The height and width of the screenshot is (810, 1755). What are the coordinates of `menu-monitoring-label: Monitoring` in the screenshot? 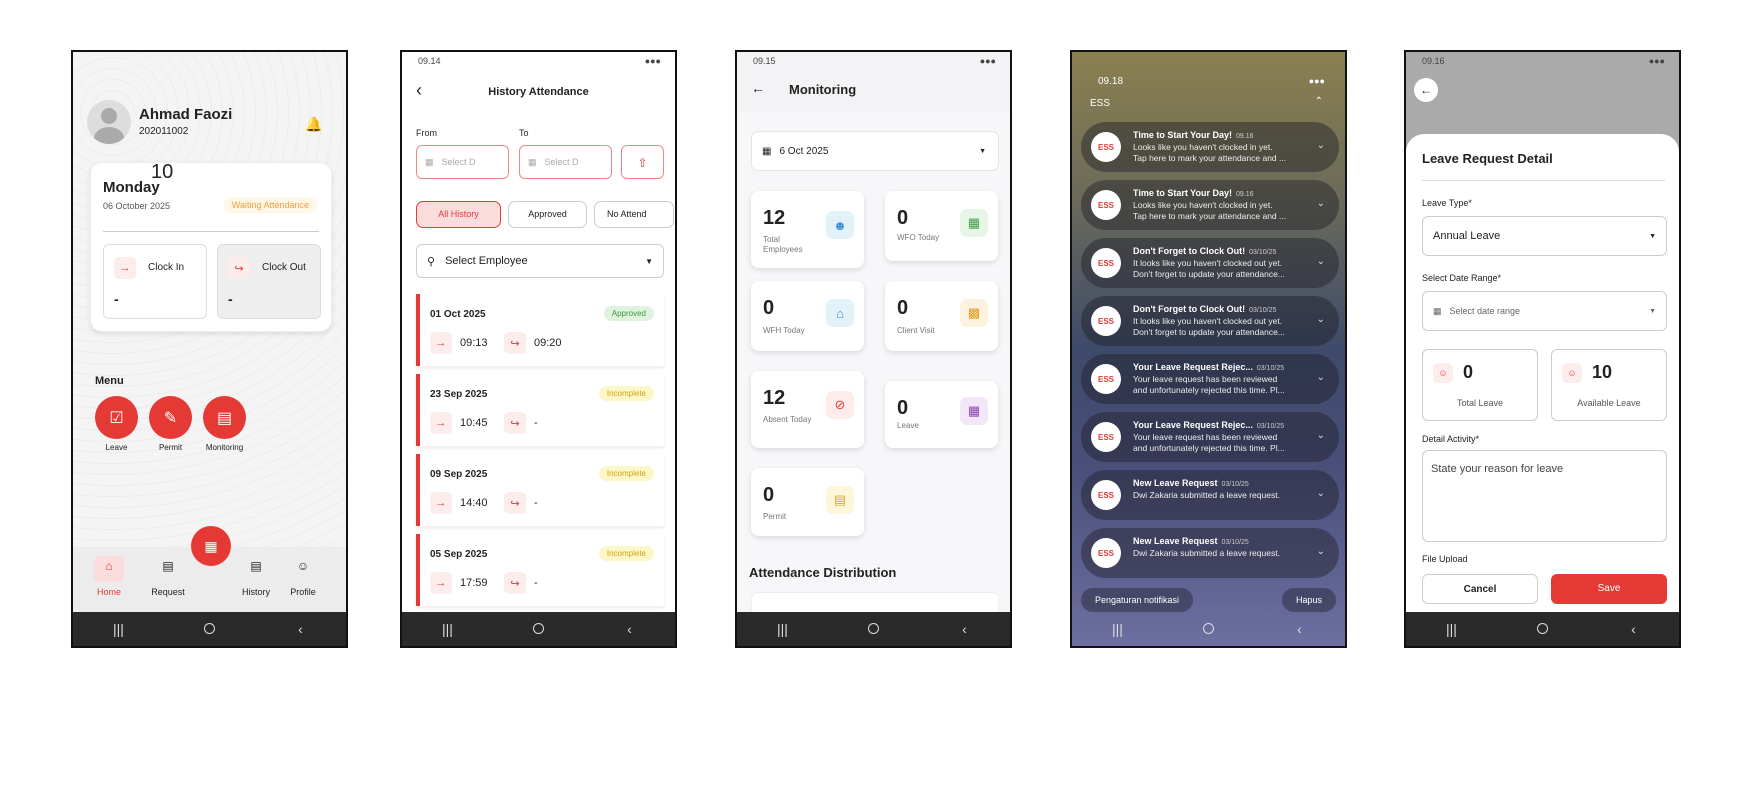 It's located at (224, 447).